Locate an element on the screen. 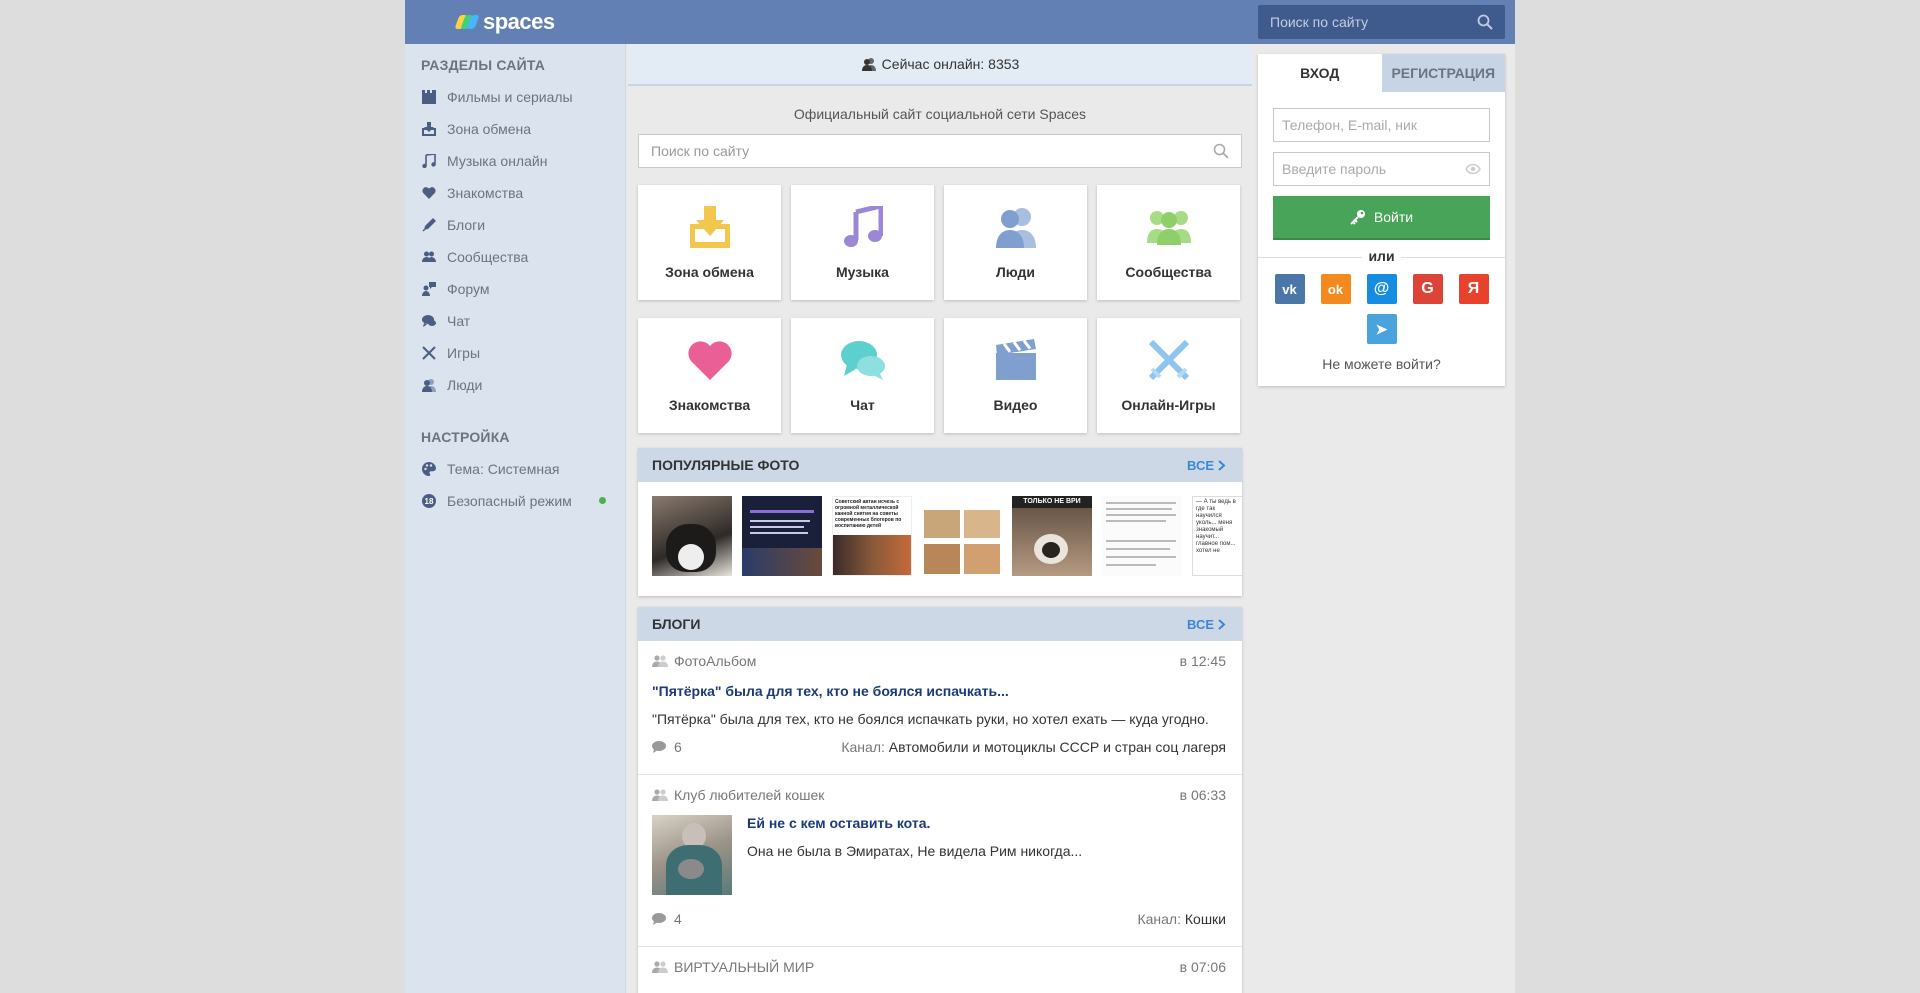  blog-post-comments: 4 is located at coordinates (667, 919).